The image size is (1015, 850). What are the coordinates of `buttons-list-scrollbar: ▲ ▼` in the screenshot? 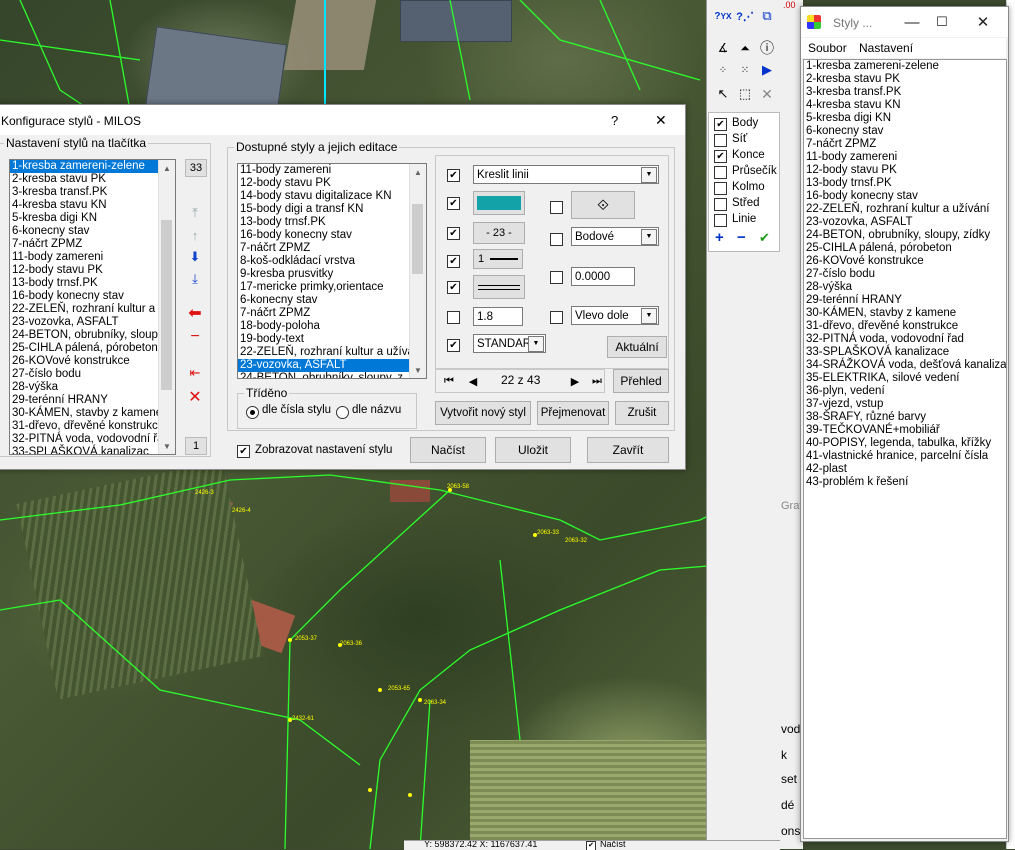 It's located at (166, 307).